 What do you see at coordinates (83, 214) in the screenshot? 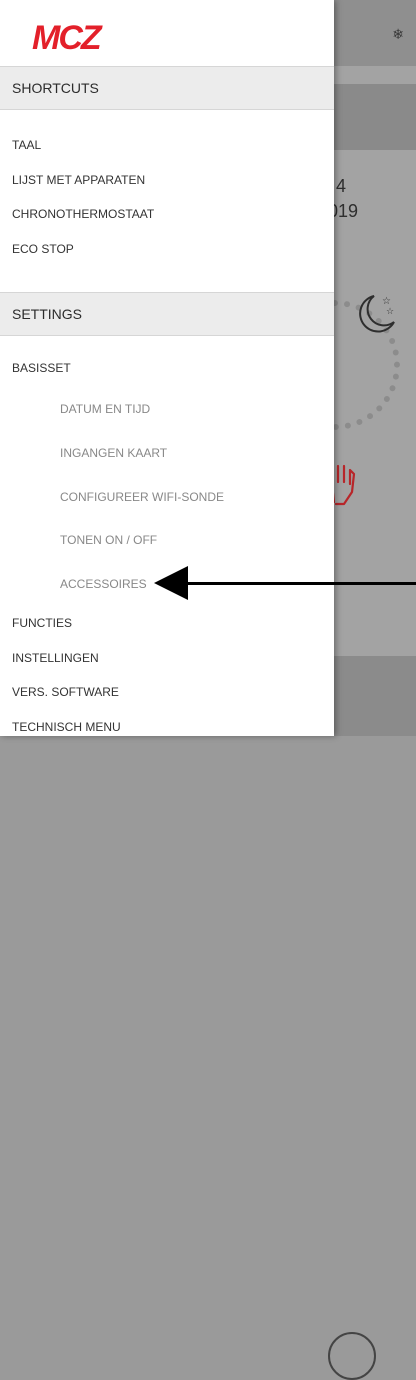
I see `menu-item-chronothermostat: CHRONOTHERMOSTAAT` at bounding box center [83, 214].